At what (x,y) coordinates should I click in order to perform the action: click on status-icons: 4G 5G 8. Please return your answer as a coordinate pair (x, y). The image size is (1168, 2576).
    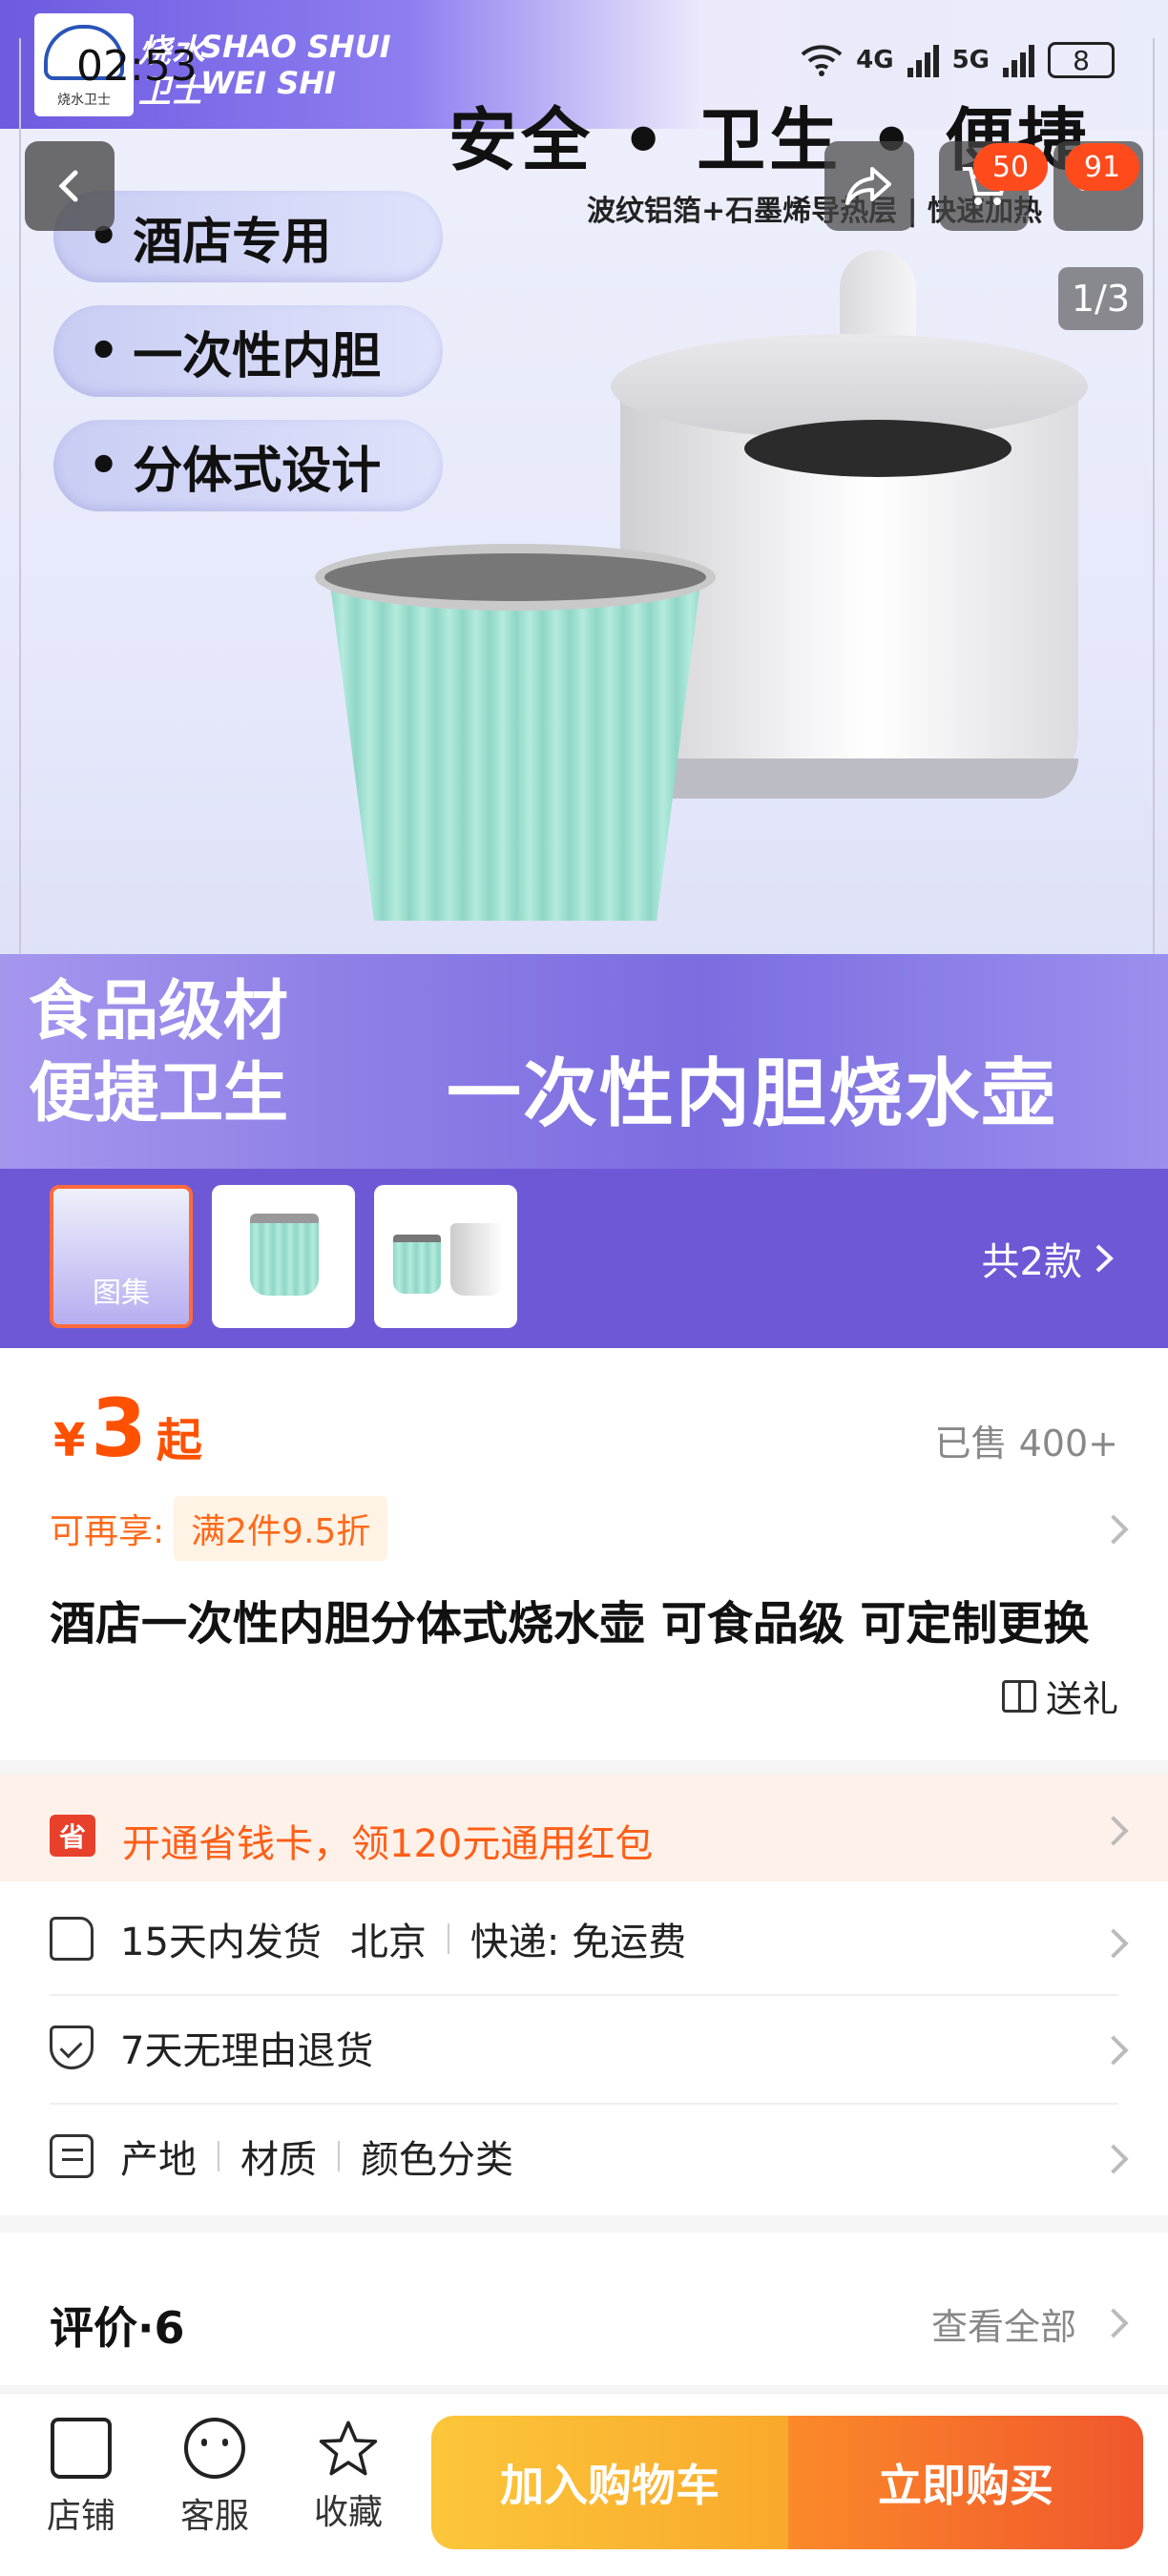
    Looking at the image, I should click on (958, 60).